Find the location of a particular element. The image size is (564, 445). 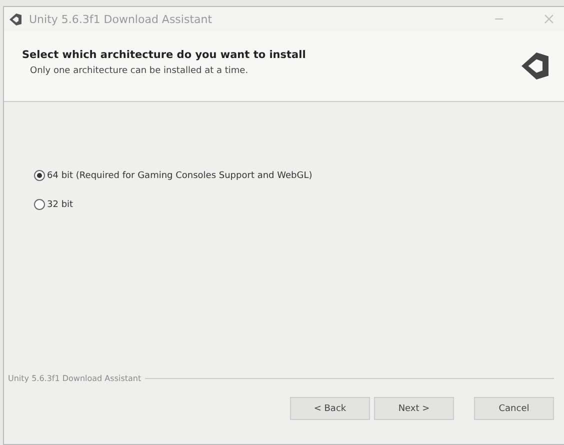

header-title: Select which architecture do you want to install is located at coordinates (164, 54).